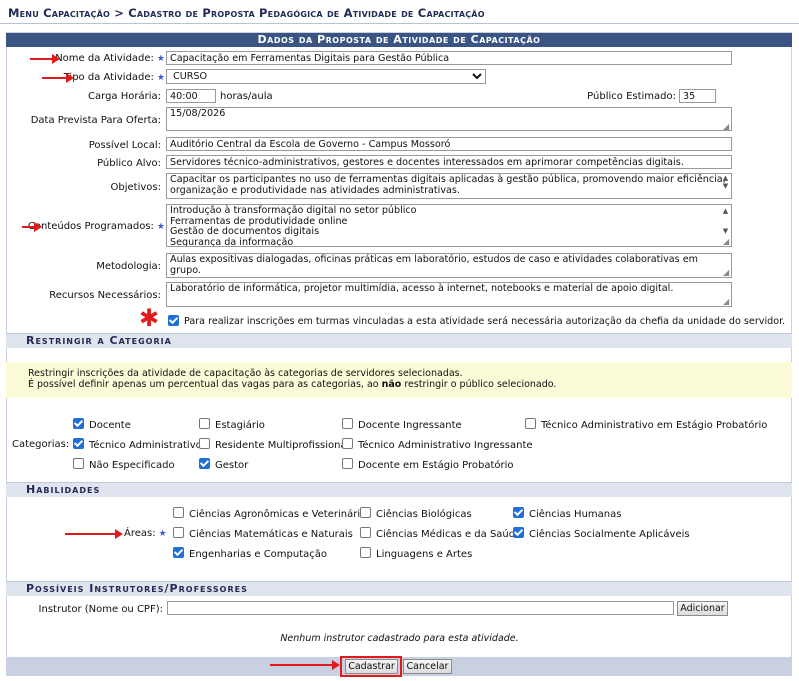 This screenshot has height=681, width=799. What do you see at coordinates (365, 532) in the screenshot?
I see `area-checkbox-medicas` at bounding box center [365, 532].